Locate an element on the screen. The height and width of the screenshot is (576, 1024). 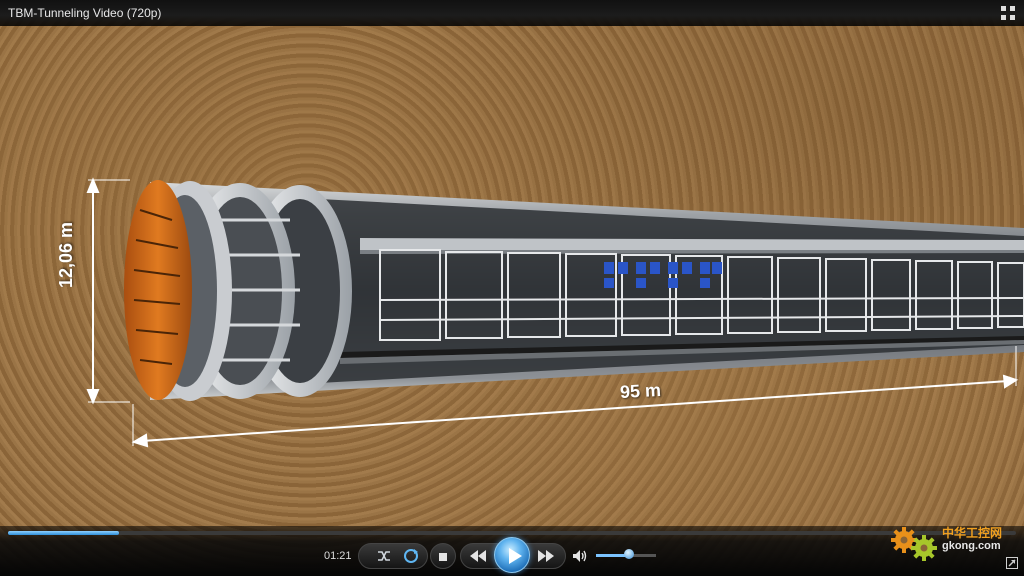
watermark-url: gkong.com is located at coordinates (971, 546).